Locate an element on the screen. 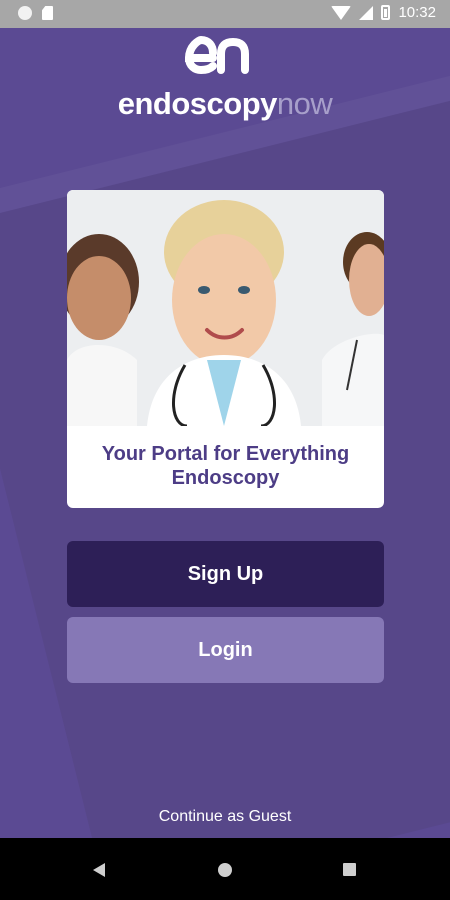 The image size is (450, 900). back-icon is located at coordinates (99, 870).